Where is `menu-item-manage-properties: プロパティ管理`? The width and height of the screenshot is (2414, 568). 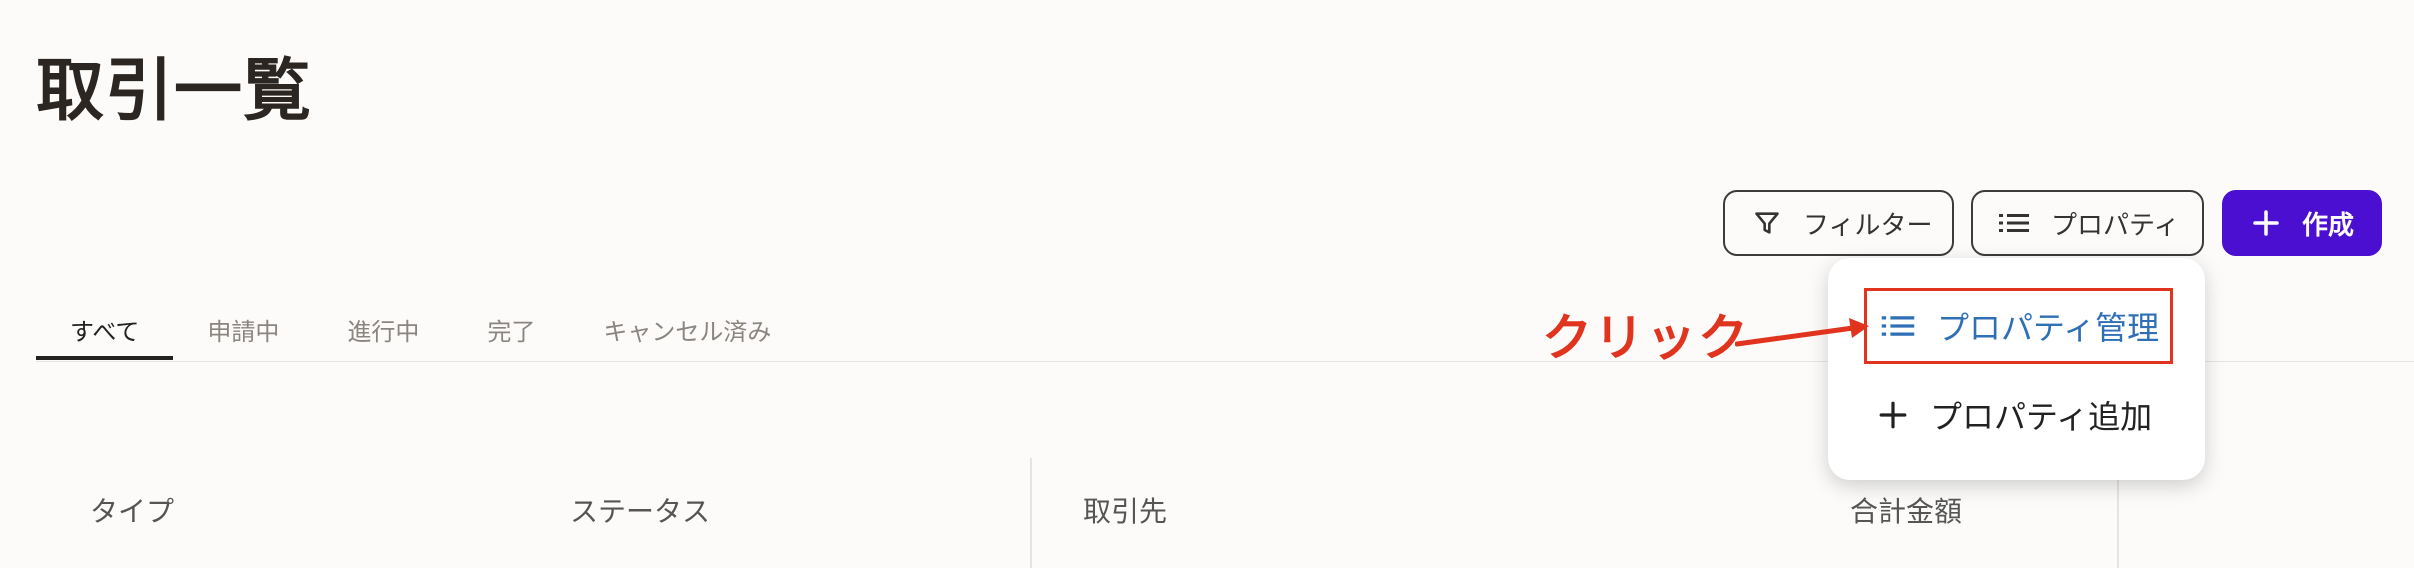 menu-item-manage-properties: プロパティ管理 is located at coordinates (2018, 326).